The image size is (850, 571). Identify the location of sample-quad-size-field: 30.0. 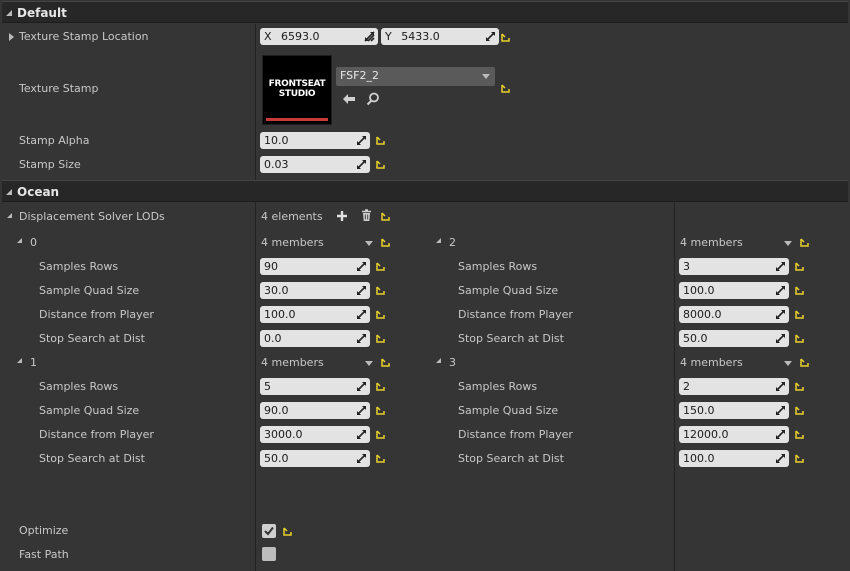
(315, 290).